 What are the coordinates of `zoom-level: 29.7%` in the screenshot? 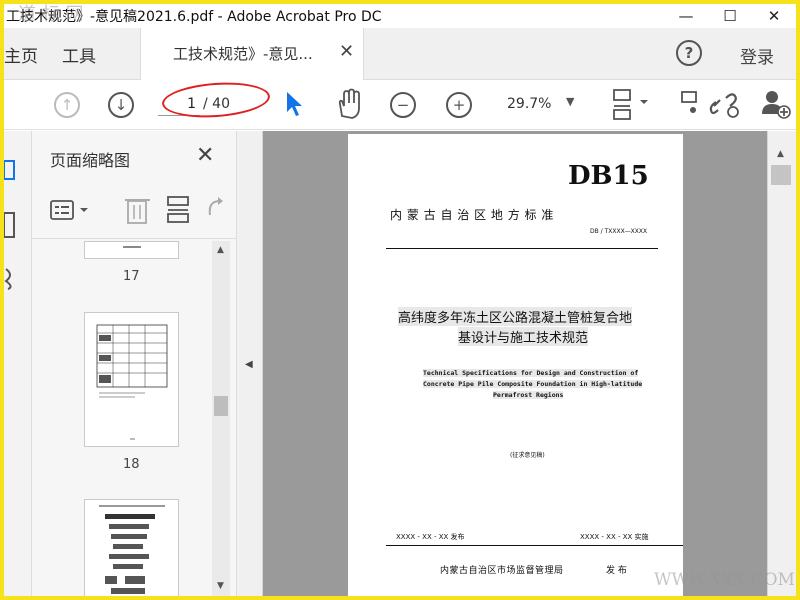 It's located at (529, 104).